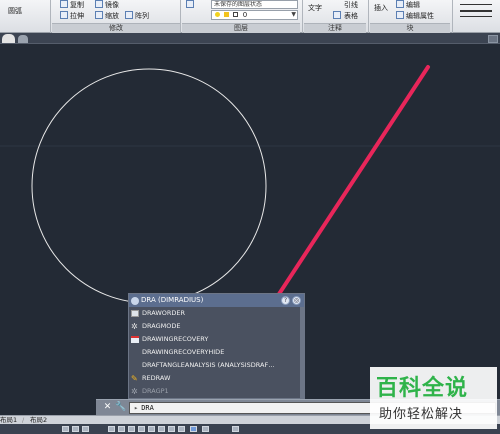  Describe the element at coordinates (315, 8) in the screenshot. I see `text-button: 文字` at that location.